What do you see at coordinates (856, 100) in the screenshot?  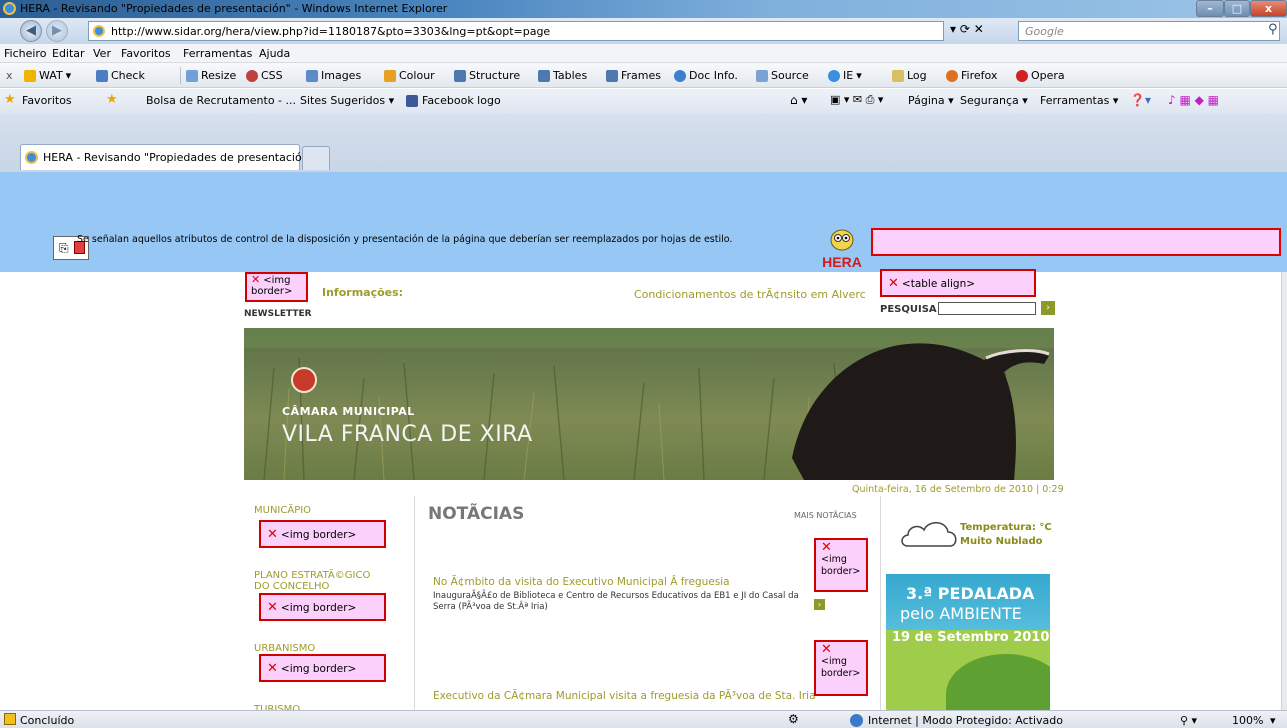 I see `feeds-icon: ▣ ▾ ✉ ⎙ ▾` at bounding box center [856, 100].